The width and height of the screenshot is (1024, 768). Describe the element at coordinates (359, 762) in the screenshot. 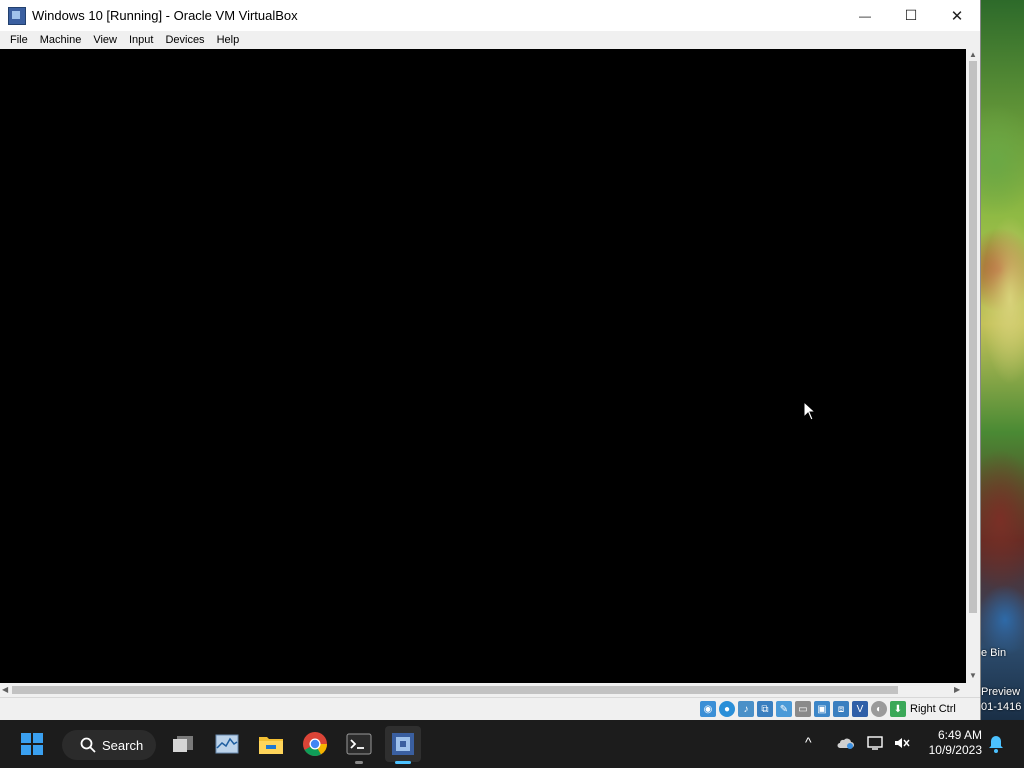

I see `running-indicator` at that location.